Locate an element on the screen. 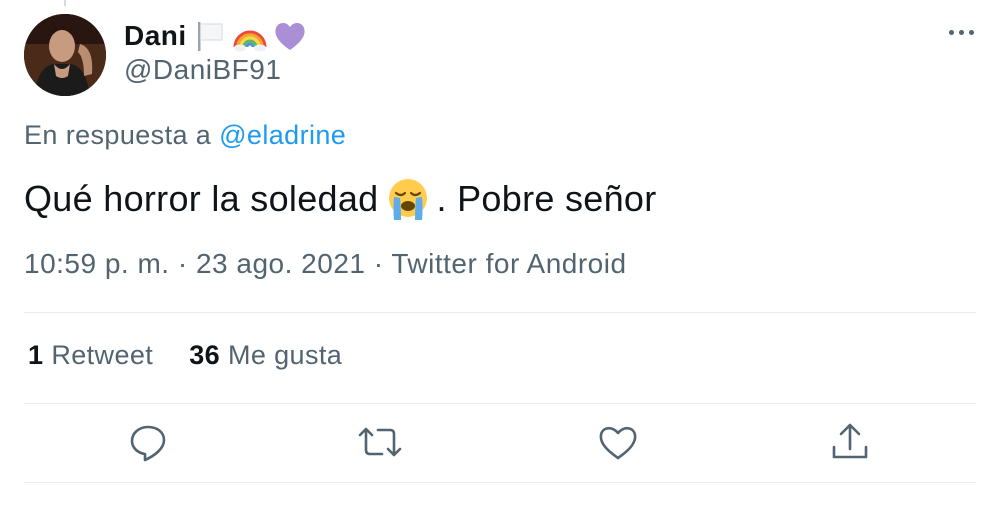 Image resolution: width=1004 pixels, height=506 pixels. avatar-photo is located at coordinates (65, 55).